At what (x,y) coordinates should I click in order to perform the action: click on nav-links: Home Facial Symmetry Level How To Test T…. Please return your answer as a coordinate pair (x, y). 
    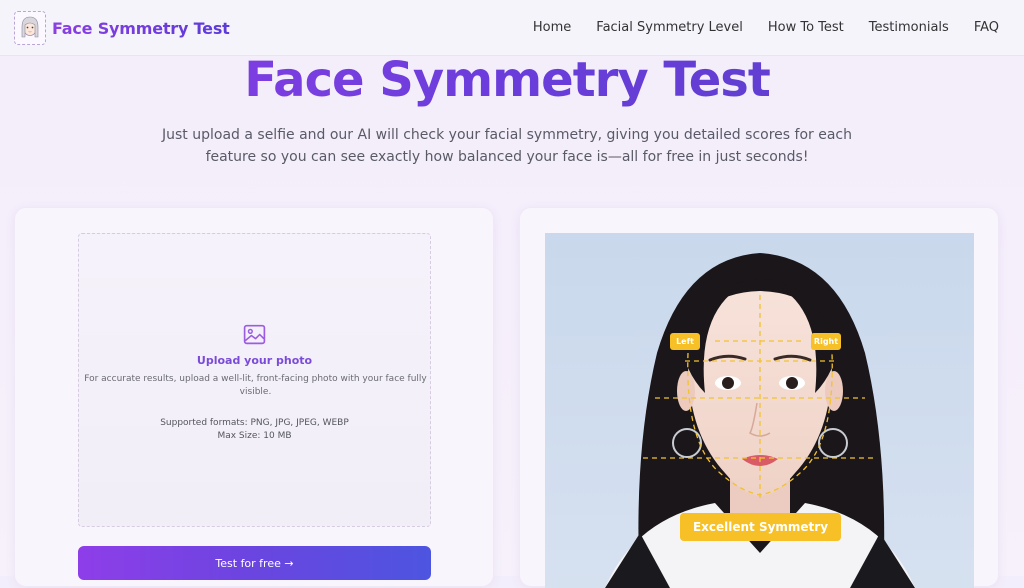
    Looking at the image, I should click on (753, 27).